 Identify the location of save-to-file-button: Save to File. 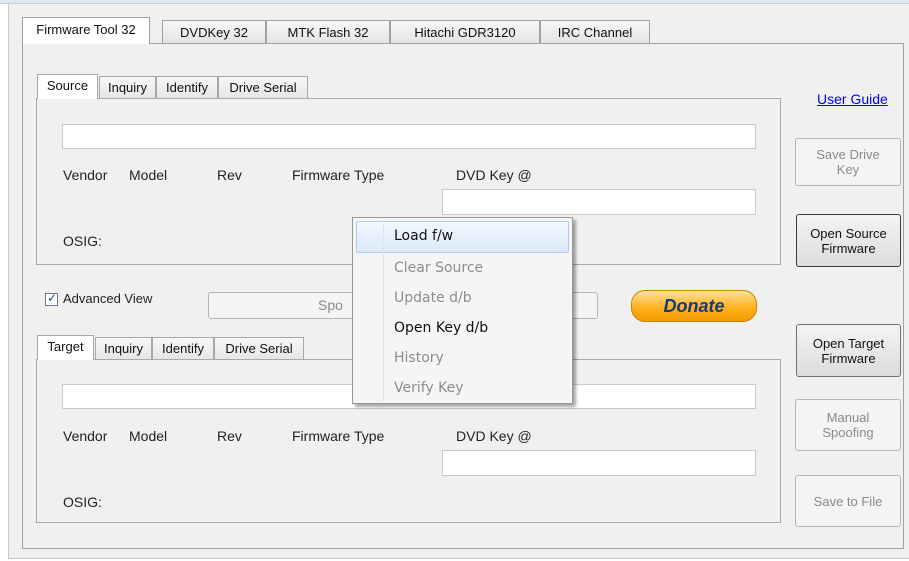
(848, 501).